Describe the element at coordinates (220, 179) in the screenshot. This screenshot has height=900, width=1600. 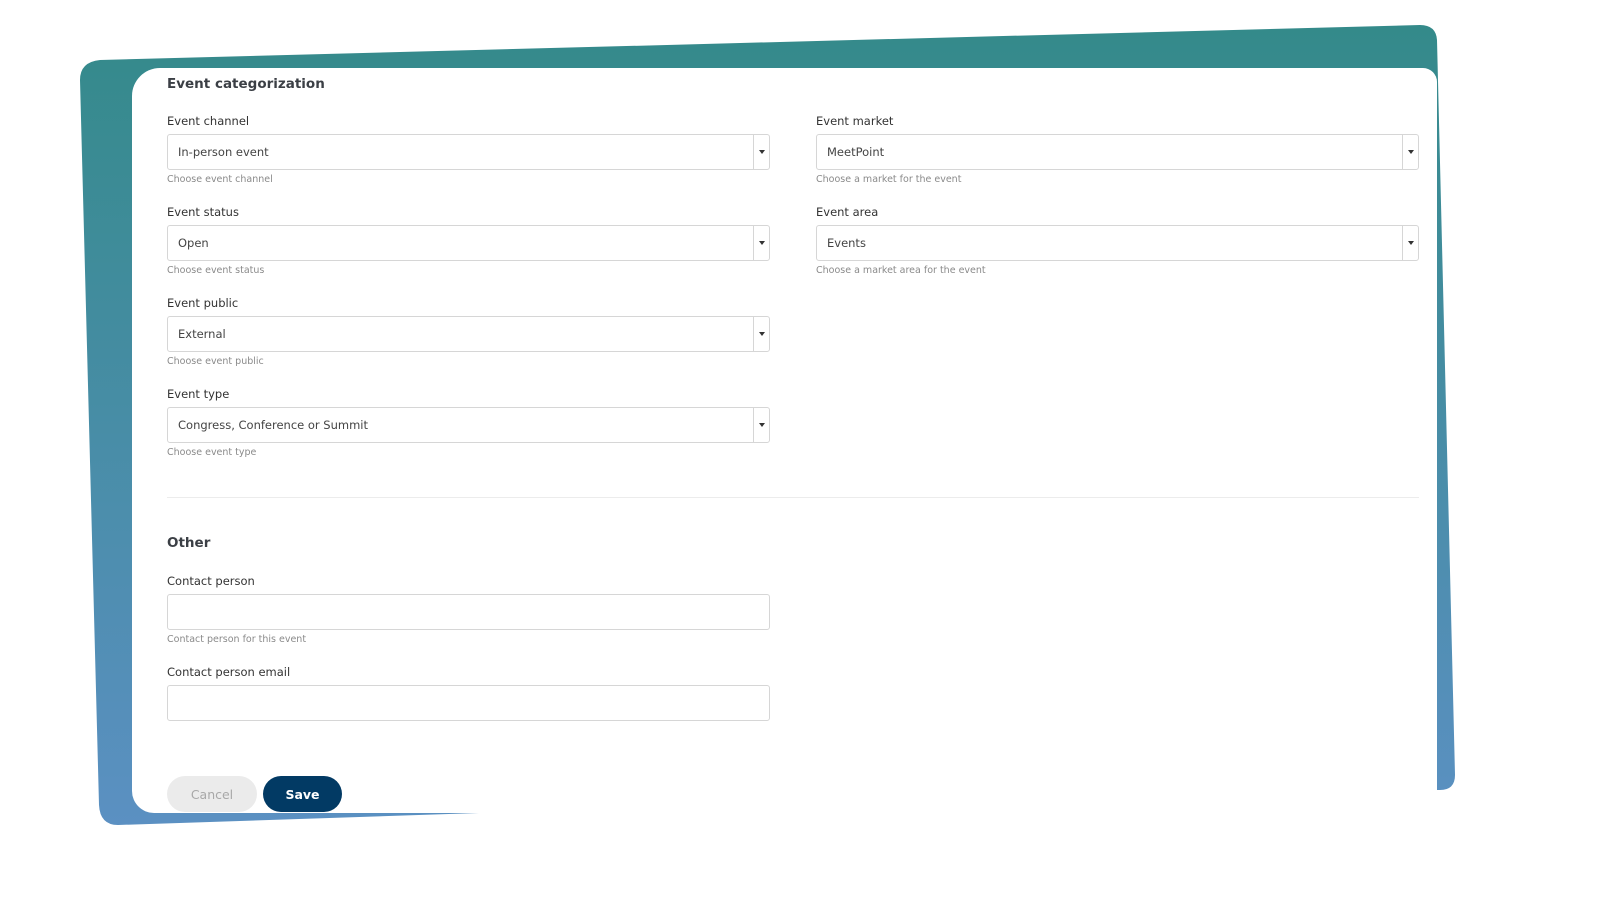
I see `field-hint: Choose event channel` at that location.